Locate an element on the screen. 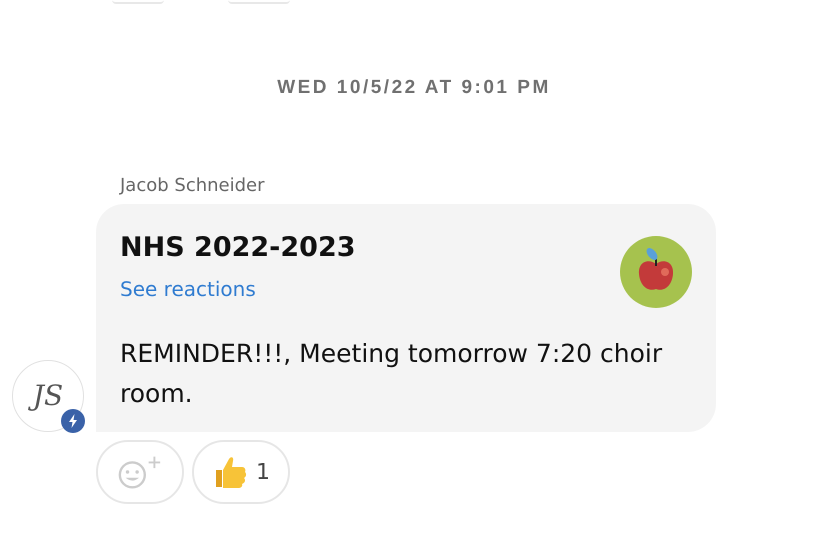 Image resolution: width=828 pixels, height=560 pixels. sender-name: Jacob Schneider is located at coordinates (193, 185).